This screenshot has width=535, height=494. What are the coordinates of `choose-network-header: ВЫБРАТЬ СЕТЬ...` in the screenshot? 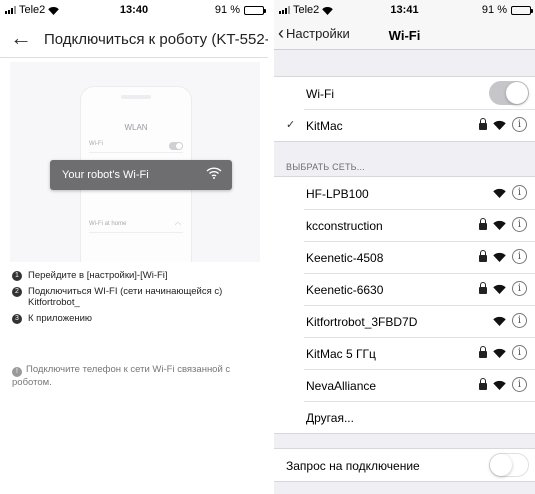 It's located at (325, 167).